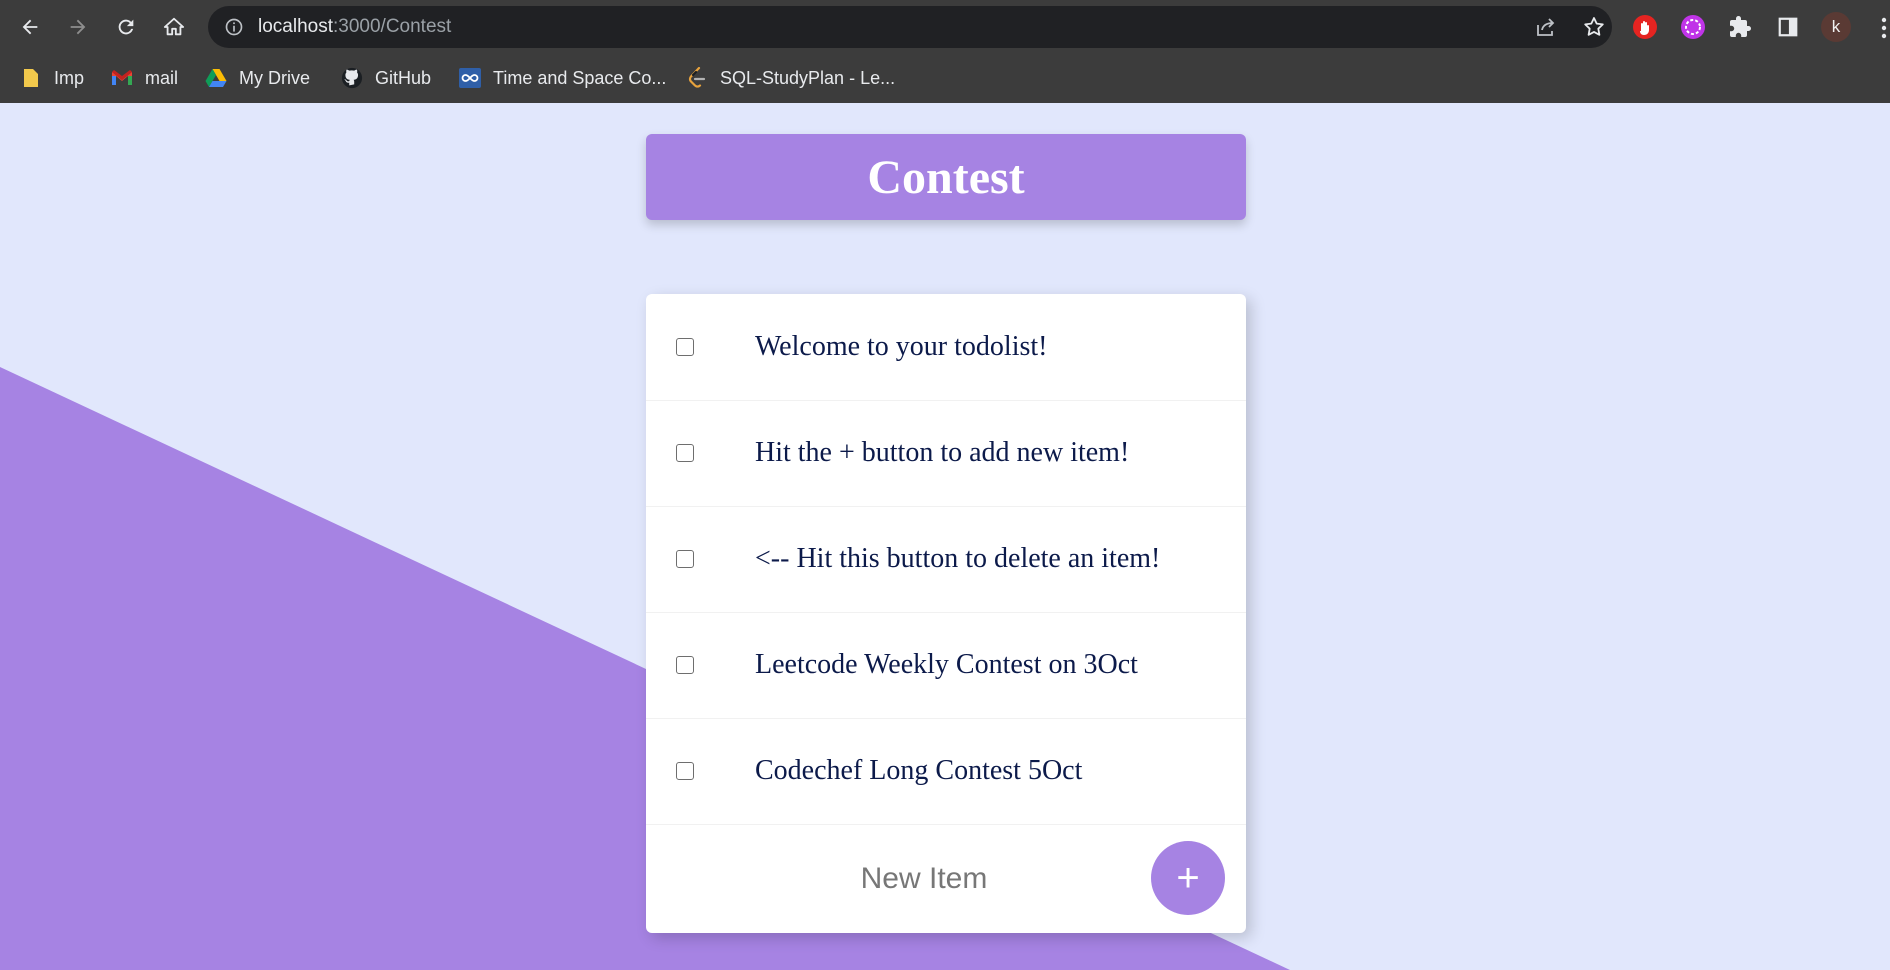 The height and width of the screenshot is (970, 1890). I want to click on bookmark-label: GitHub, so click(403, 77).